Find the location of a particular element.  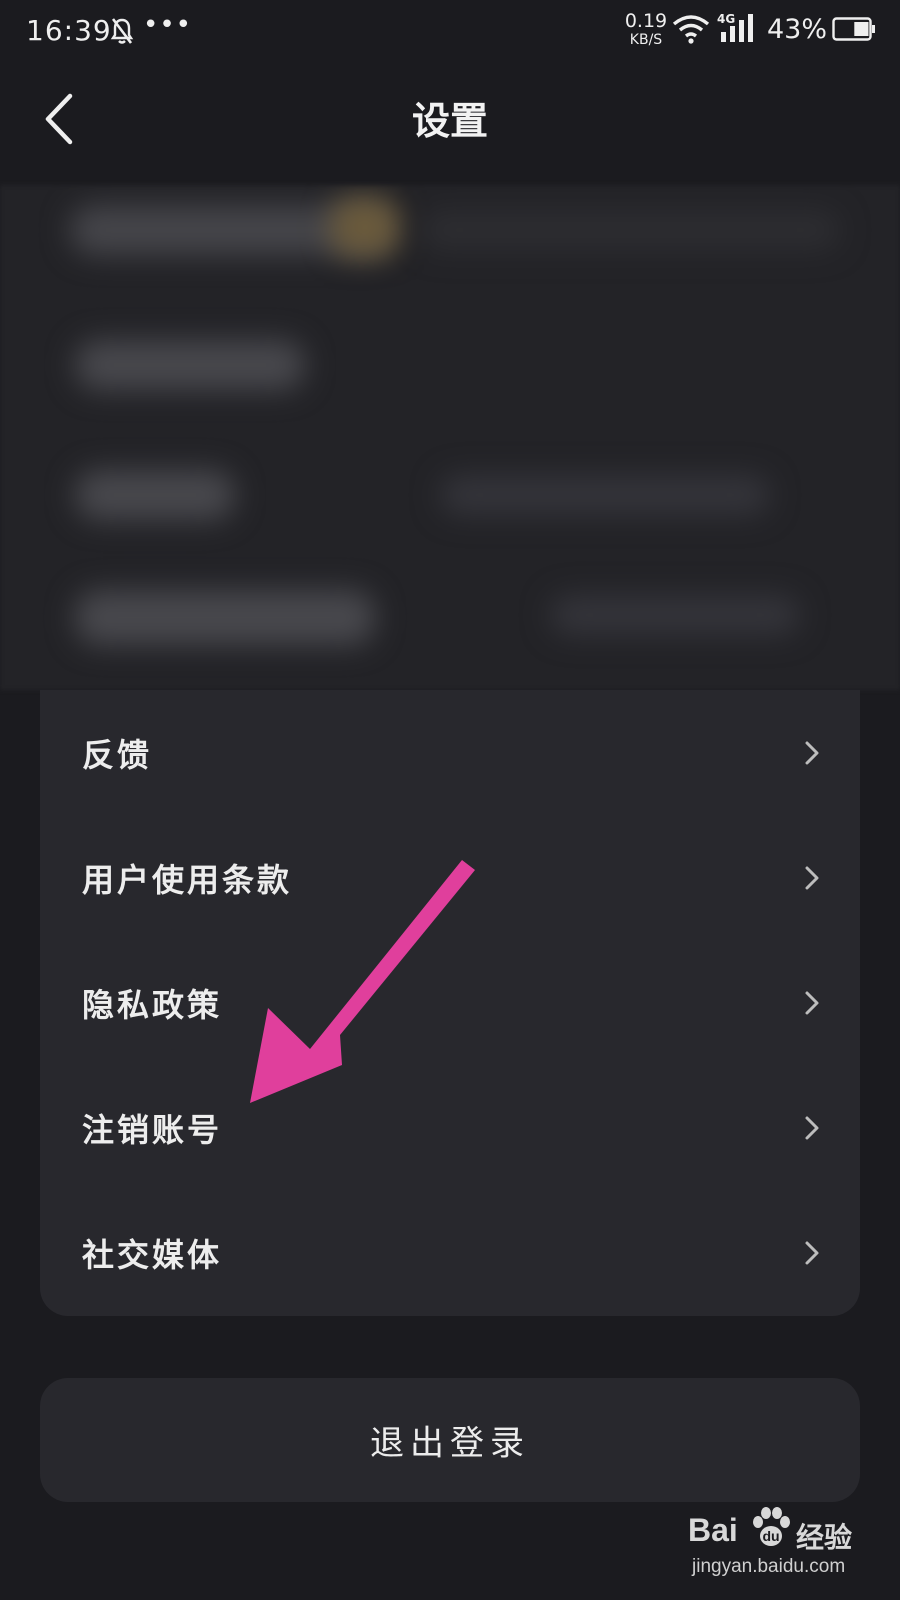

settings-item-social-media: 社交媒体 is located at coordinates (450, 1252).